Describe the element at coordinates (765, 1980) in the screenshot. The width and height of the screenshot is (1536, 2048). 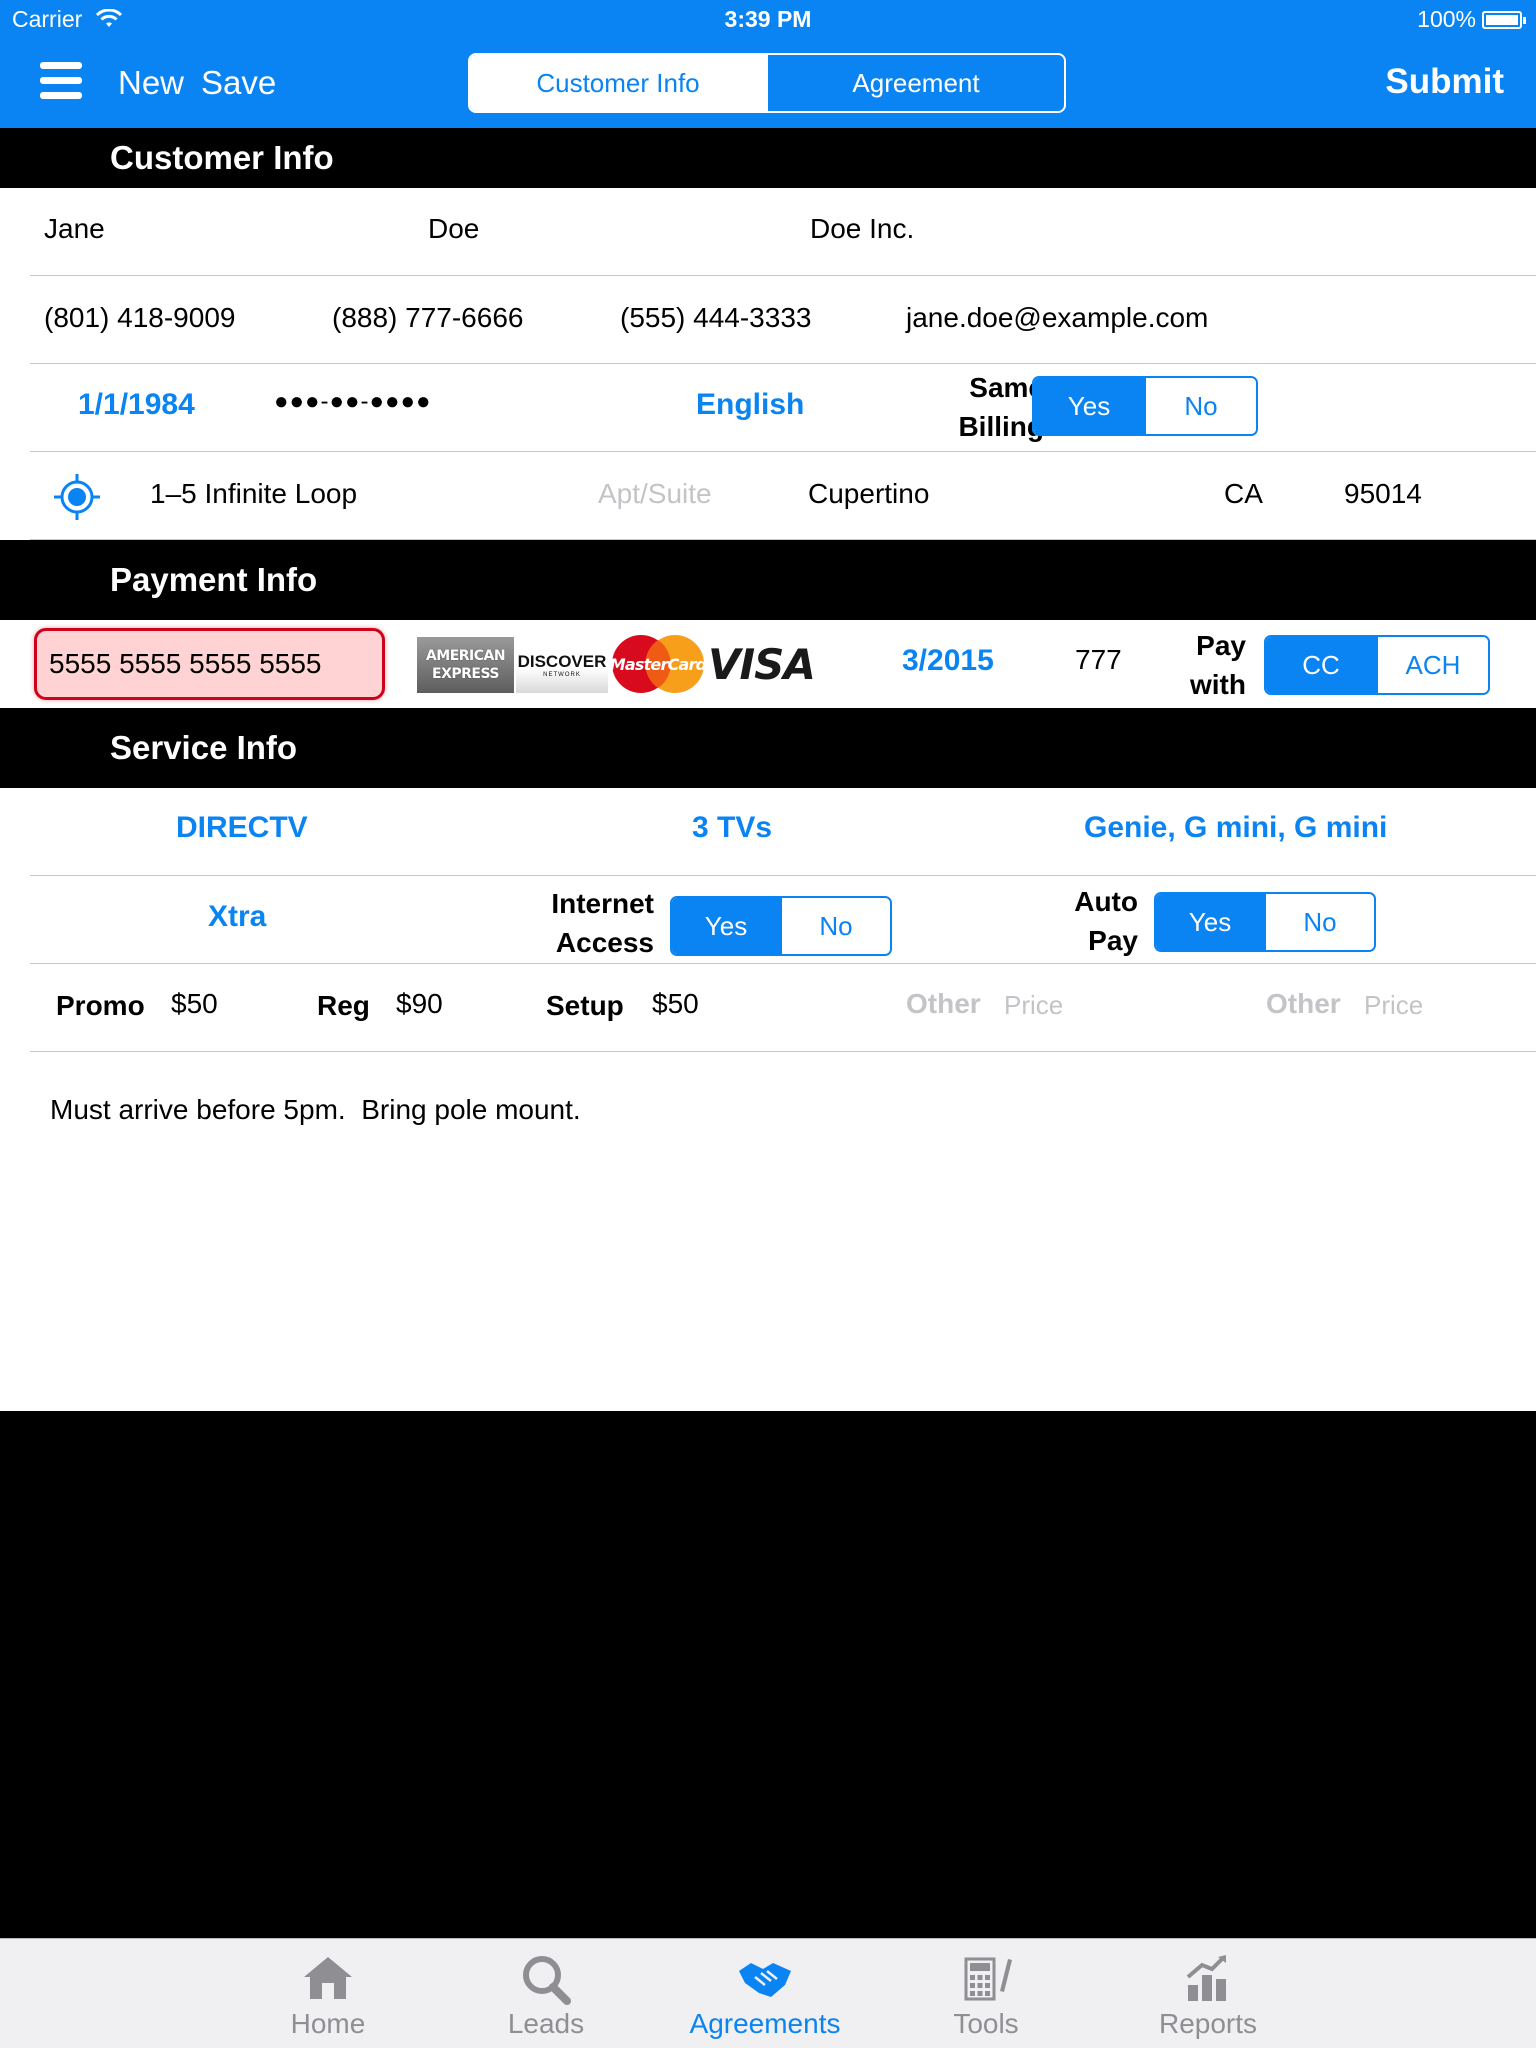
I see `handshake-icon` at that location.